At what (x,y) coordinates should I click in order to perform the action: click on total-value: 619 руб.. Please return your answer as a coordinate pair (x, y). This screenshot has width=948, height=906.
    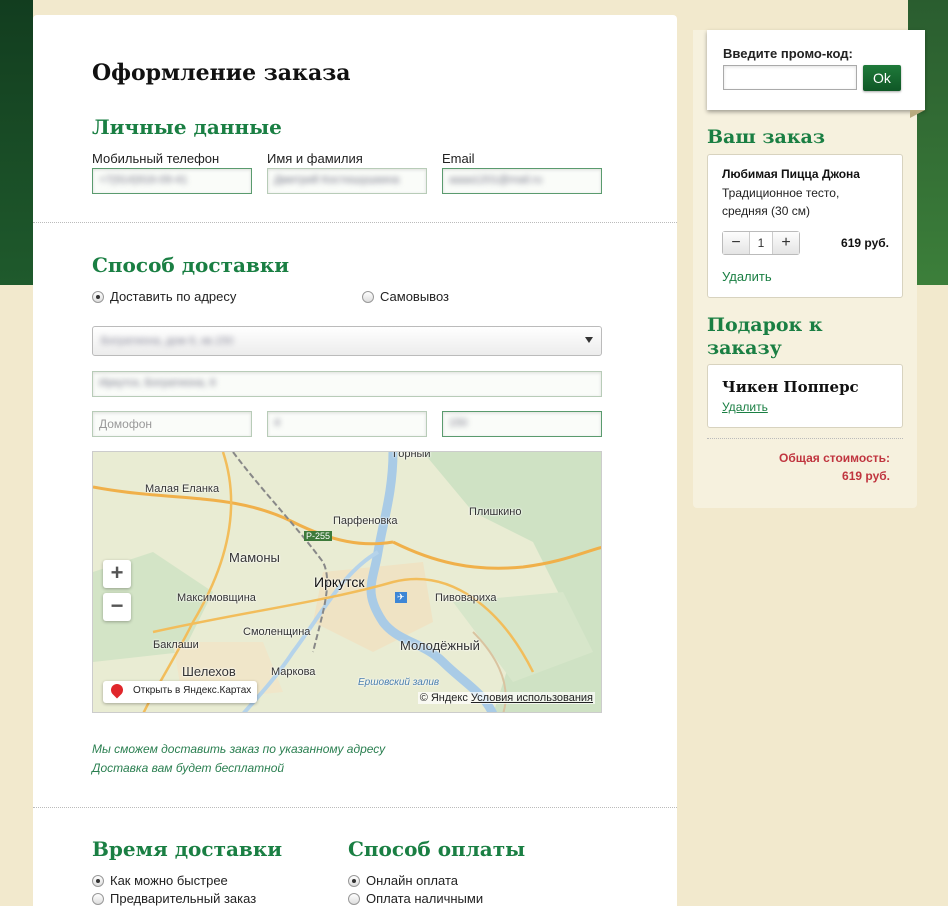
    Looking at the image, I should click on (866, 476).